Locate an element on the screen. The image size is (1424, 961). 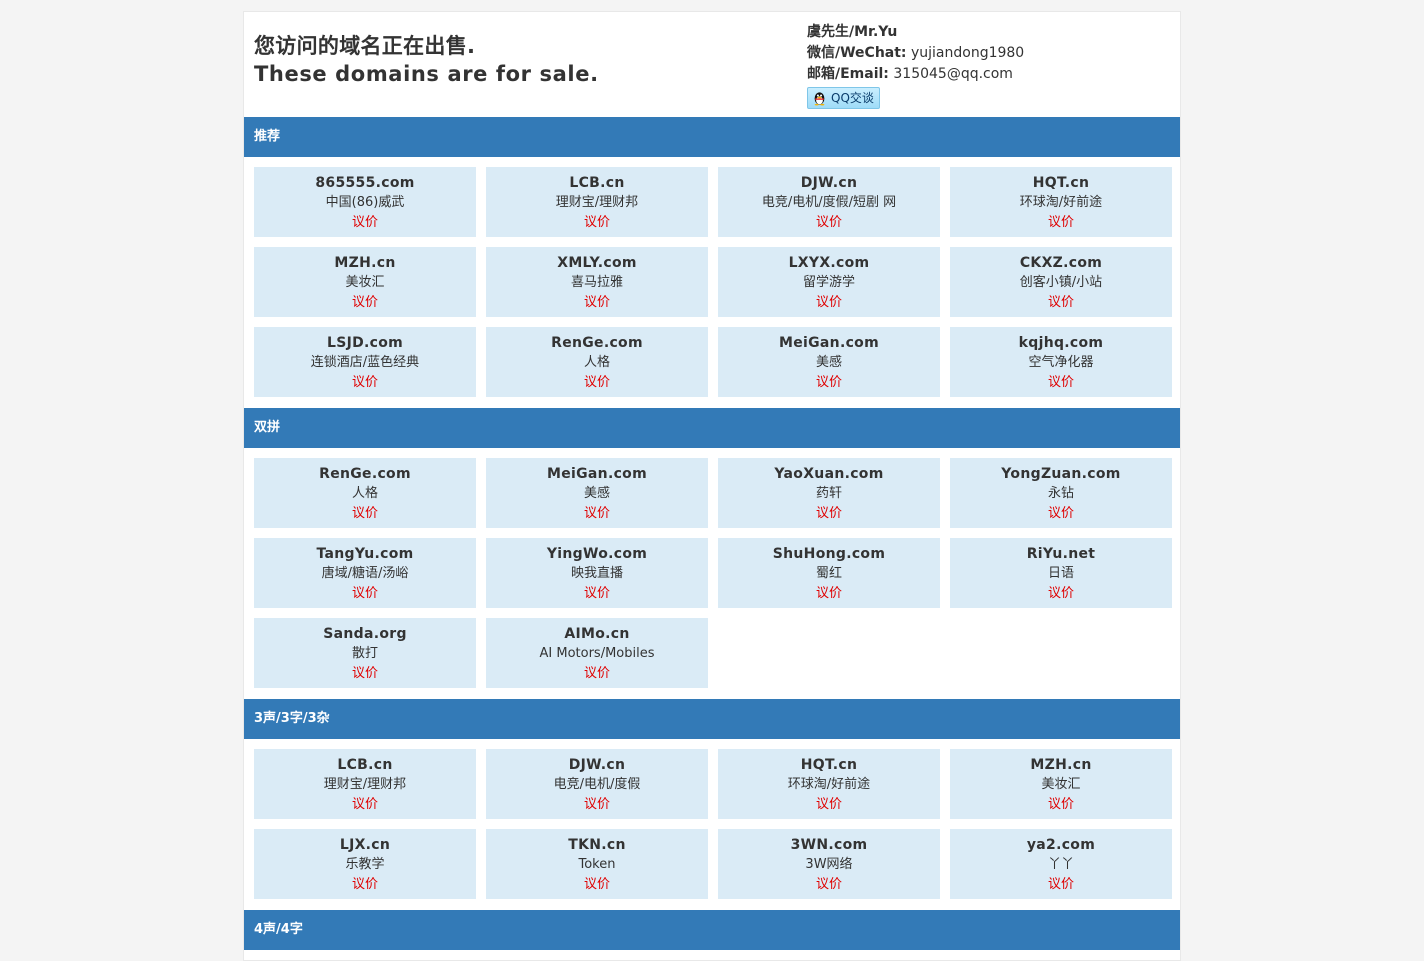
domain-card: DJW.cn 电竞/电机/度假 议价 is located at coordinates (597, 784).